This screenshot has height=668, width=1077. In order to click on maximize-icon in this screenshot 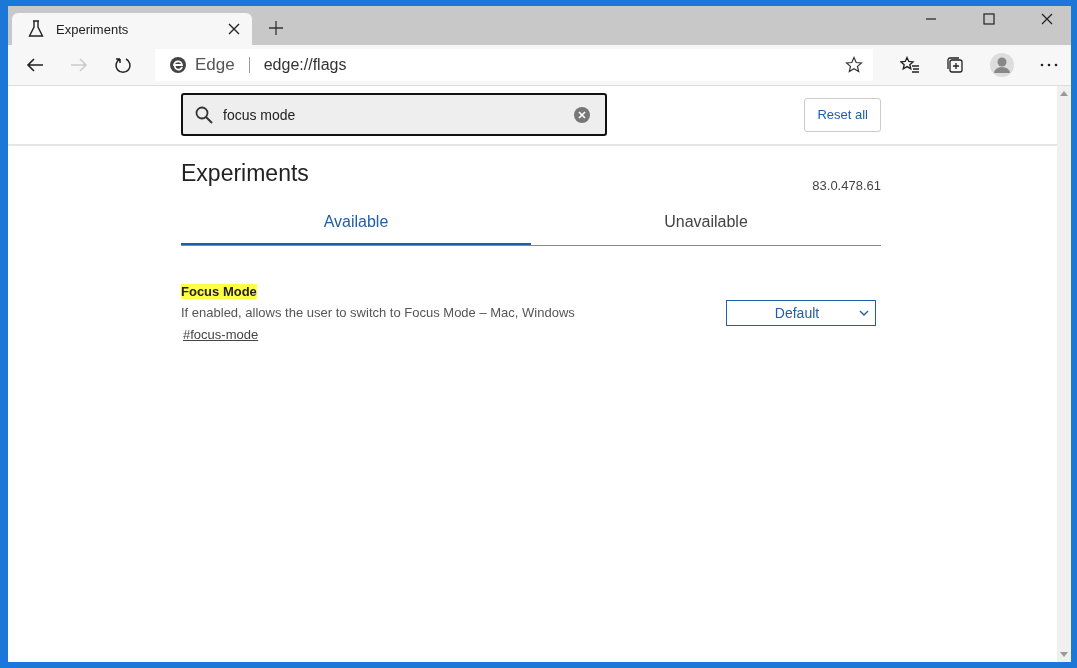, I will do `click(989, 19)`.